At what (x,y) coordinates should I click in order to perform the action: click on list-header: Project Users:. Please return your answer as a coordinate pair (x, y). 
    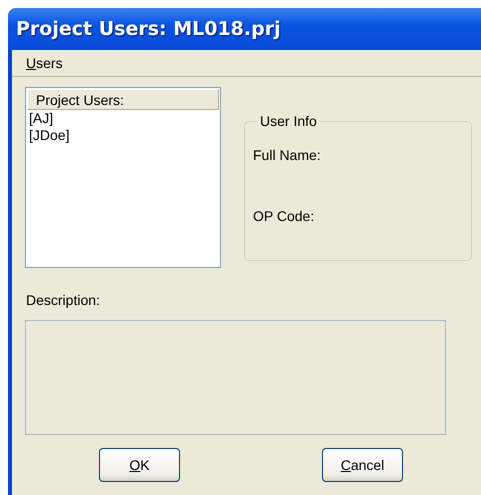
    Looking at the image, I should click on (123, 99).